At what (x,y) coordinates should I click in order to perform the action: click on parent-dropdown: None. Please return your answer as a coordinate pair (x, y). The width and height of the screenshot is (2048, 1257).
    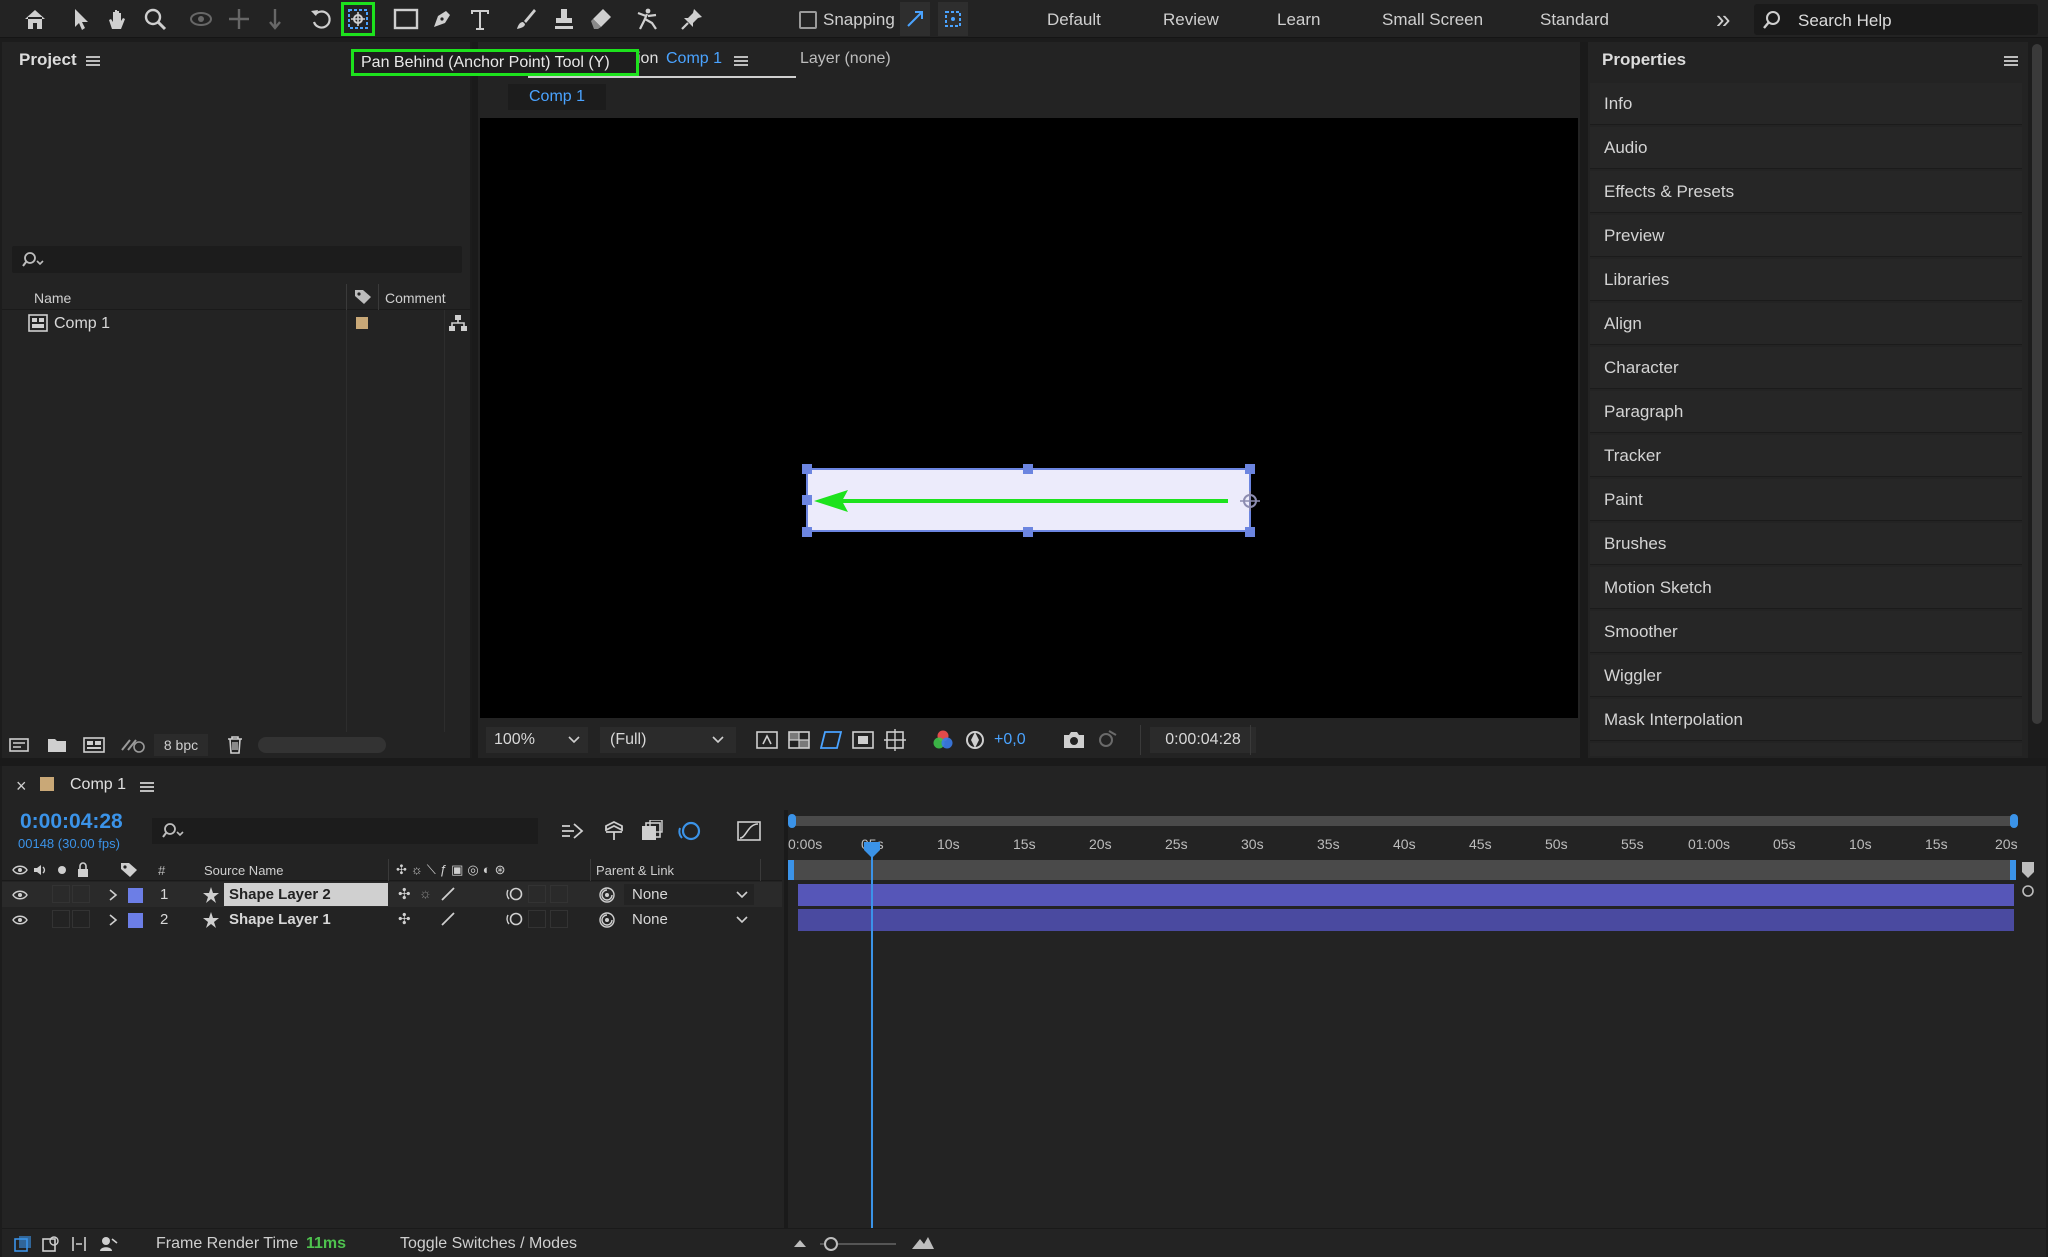
    Looking at the image, I should click on (689, 919).